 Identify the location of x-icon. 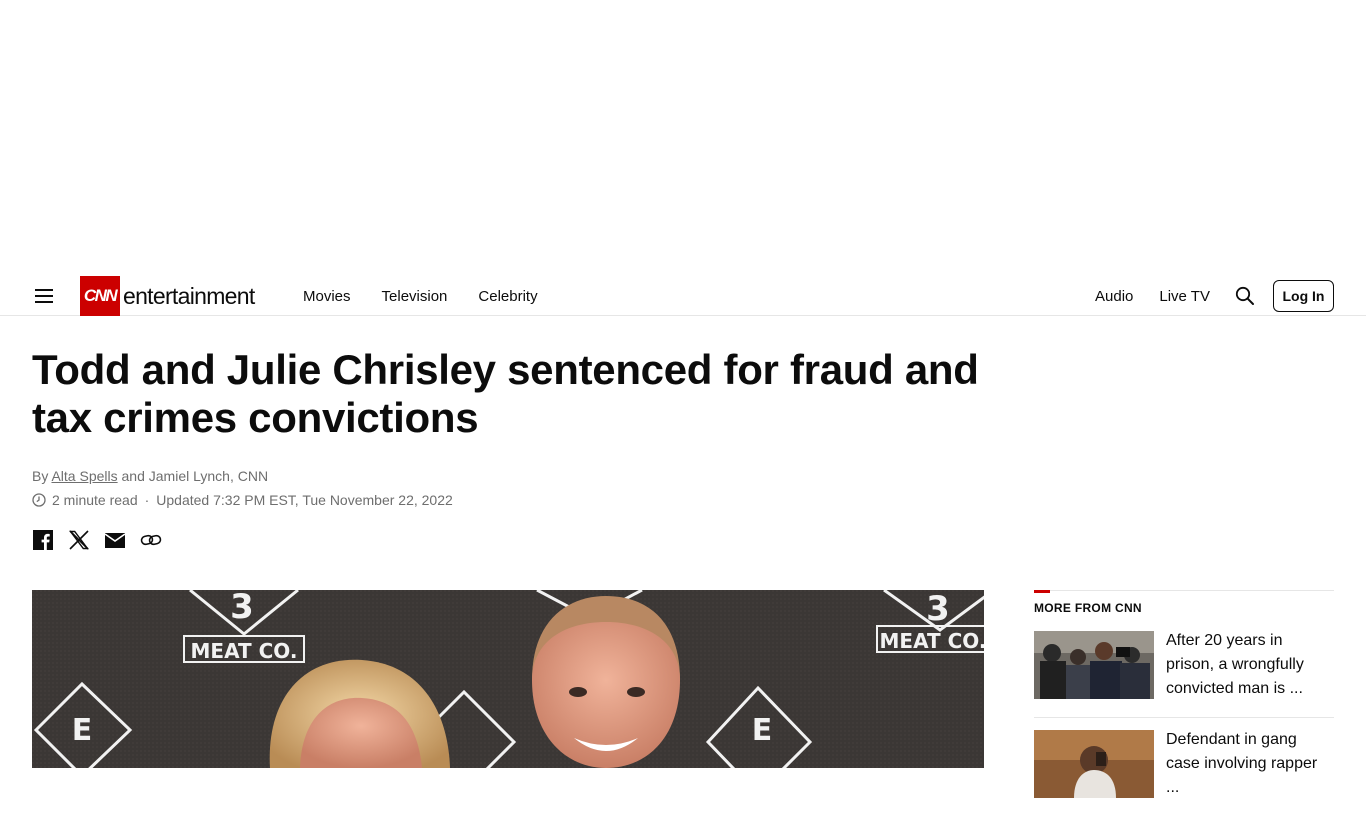
(79, 540).